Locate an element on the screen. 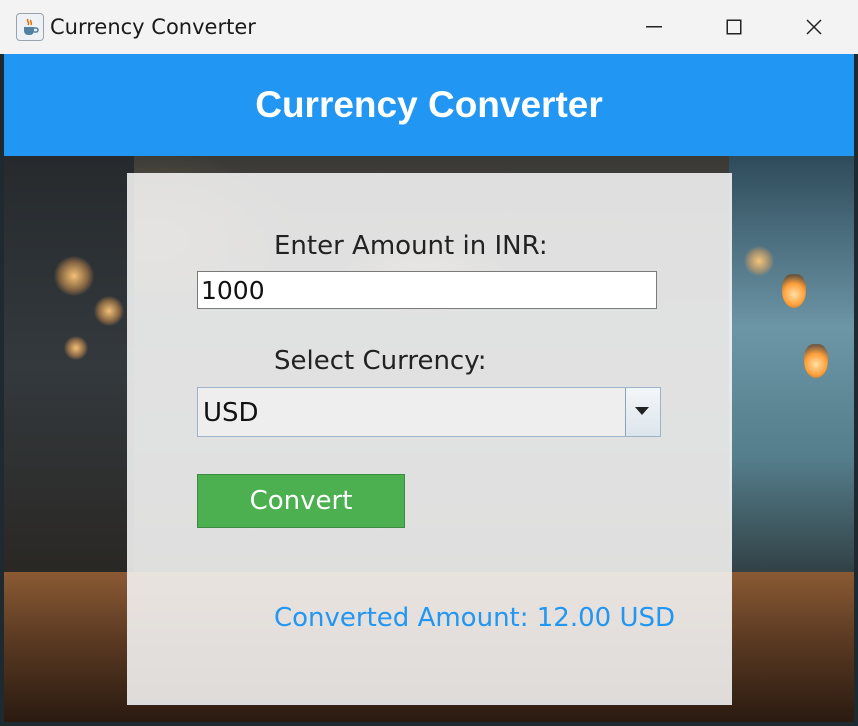  chevron-down-icon is located at coordinates (642, 411).